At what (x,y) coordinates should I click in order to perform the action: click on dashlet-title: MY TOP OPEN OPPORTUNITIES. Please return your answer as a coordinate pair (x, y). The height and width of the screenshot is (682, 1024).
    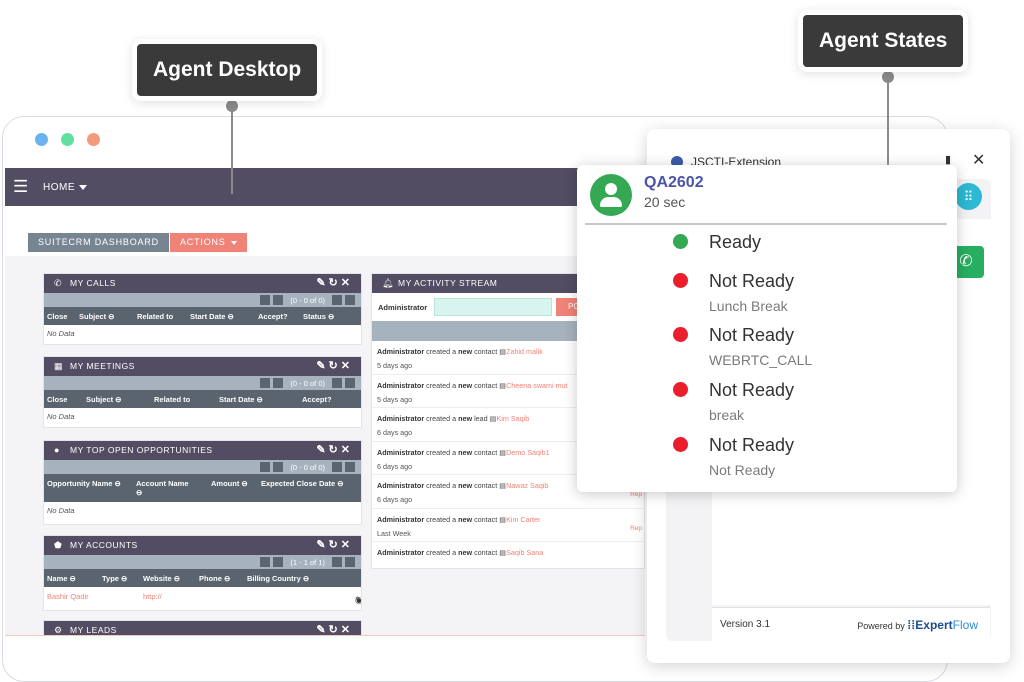
    Looking at the image, I should click on (141, 450).